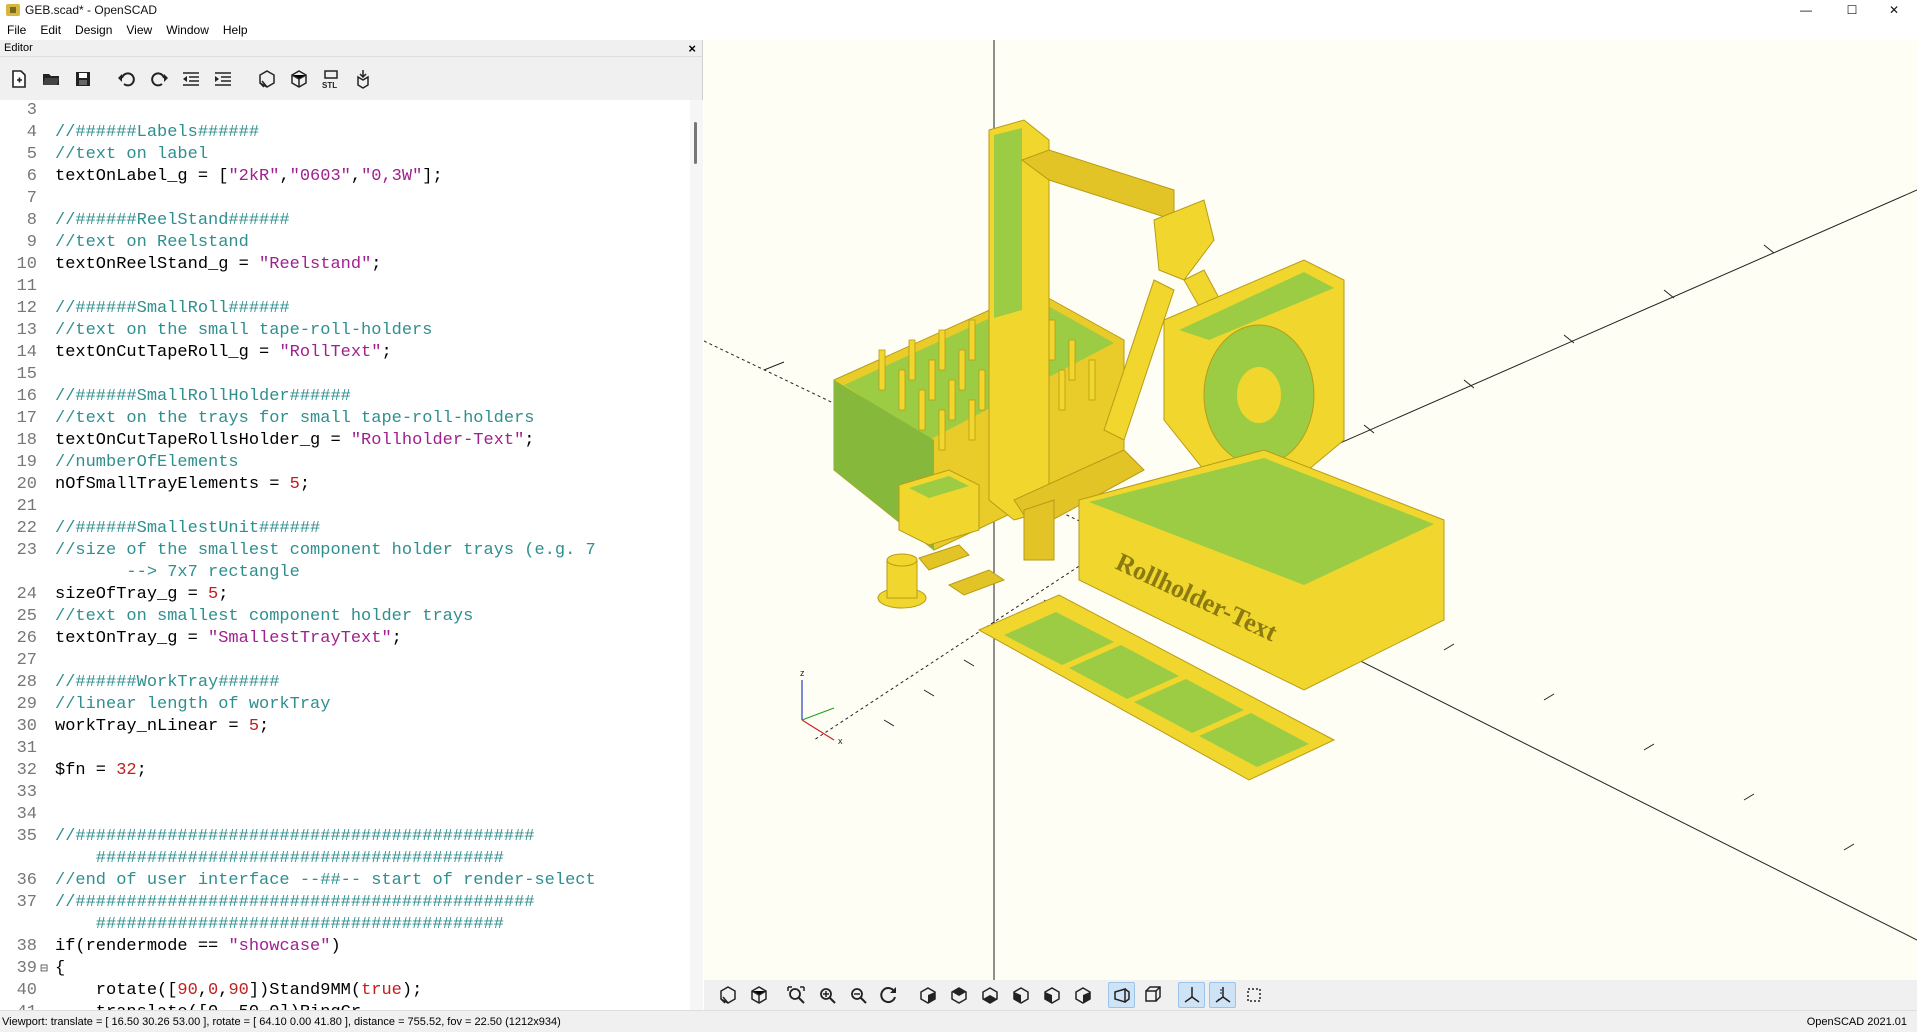  I want to click on code-line: 27, so click(345, 661).